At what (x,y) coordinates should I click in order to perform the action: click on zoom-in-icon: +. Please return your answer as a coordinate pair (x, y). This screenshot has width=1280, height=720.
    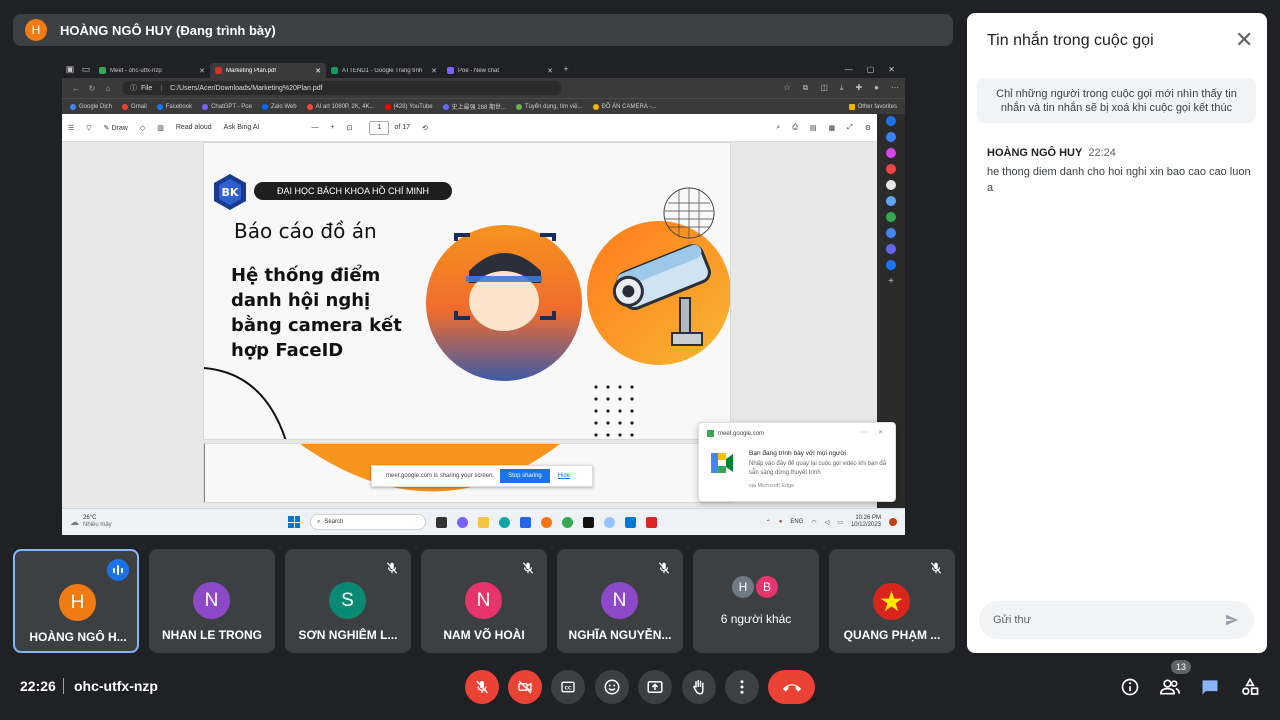
    Looking at the image, I should click on (332, 127).